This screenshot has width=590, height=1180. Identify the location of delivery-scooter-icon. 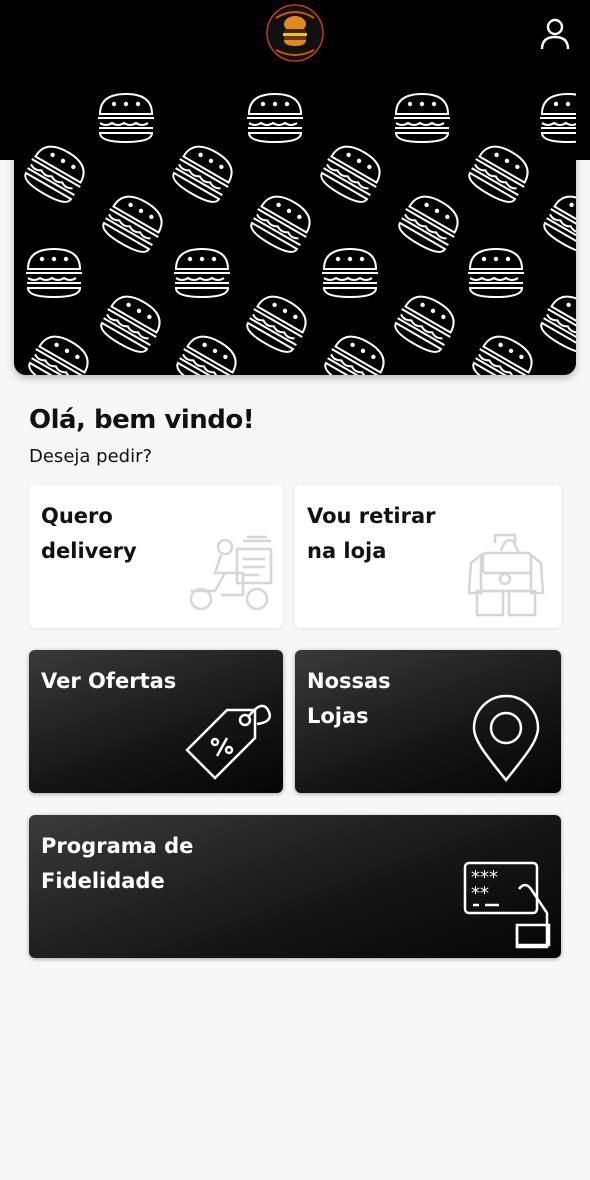
(231, 573).